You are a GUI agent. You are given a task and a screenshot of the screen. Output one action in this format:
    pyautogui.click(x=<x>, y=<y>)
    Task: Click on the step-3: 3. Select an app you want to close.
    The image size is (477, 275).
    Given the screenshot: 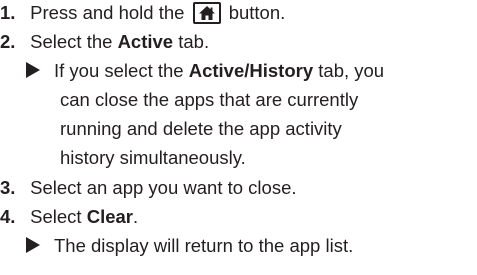 What is the action you would take?
    pyautogui.click(x=148, y=188)
    